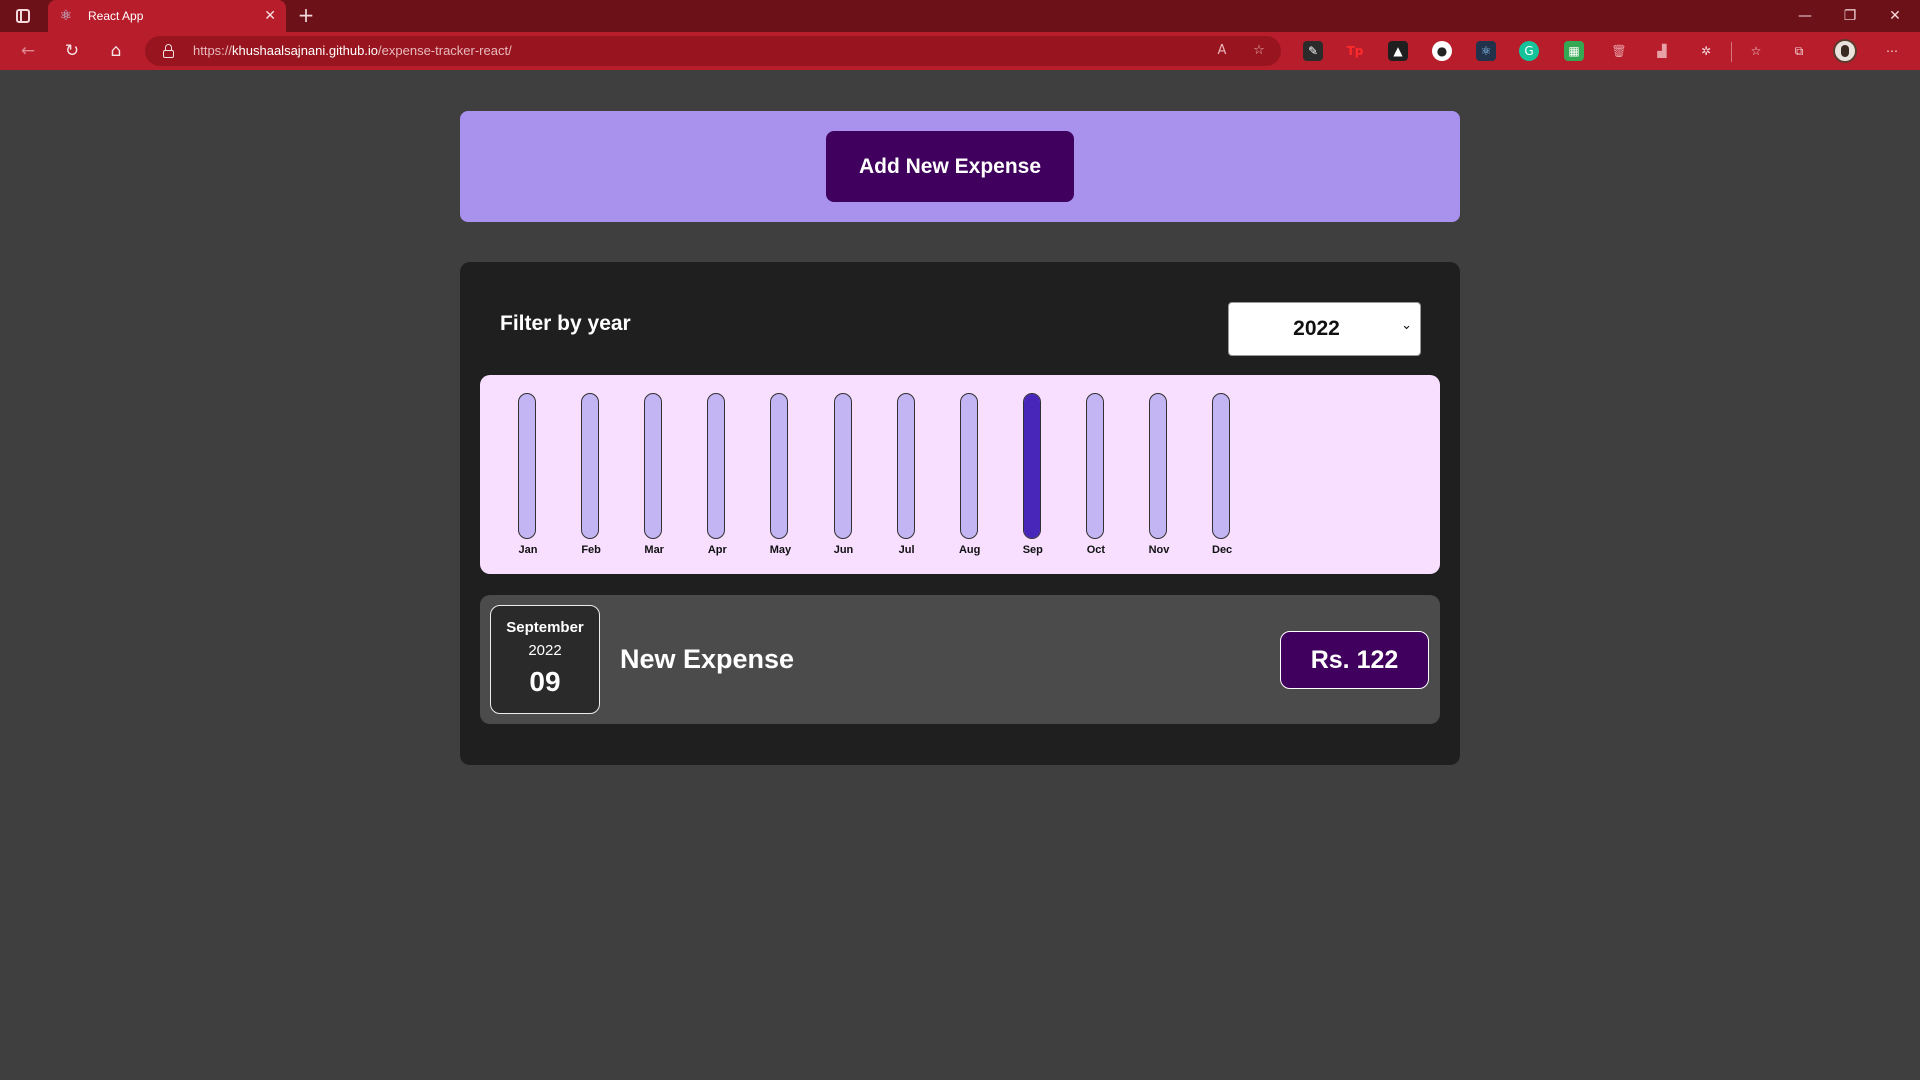  Describe the element at coordinates (1222, 550) in the screenshot. I see `chart-bar-label: Dec` at that location.